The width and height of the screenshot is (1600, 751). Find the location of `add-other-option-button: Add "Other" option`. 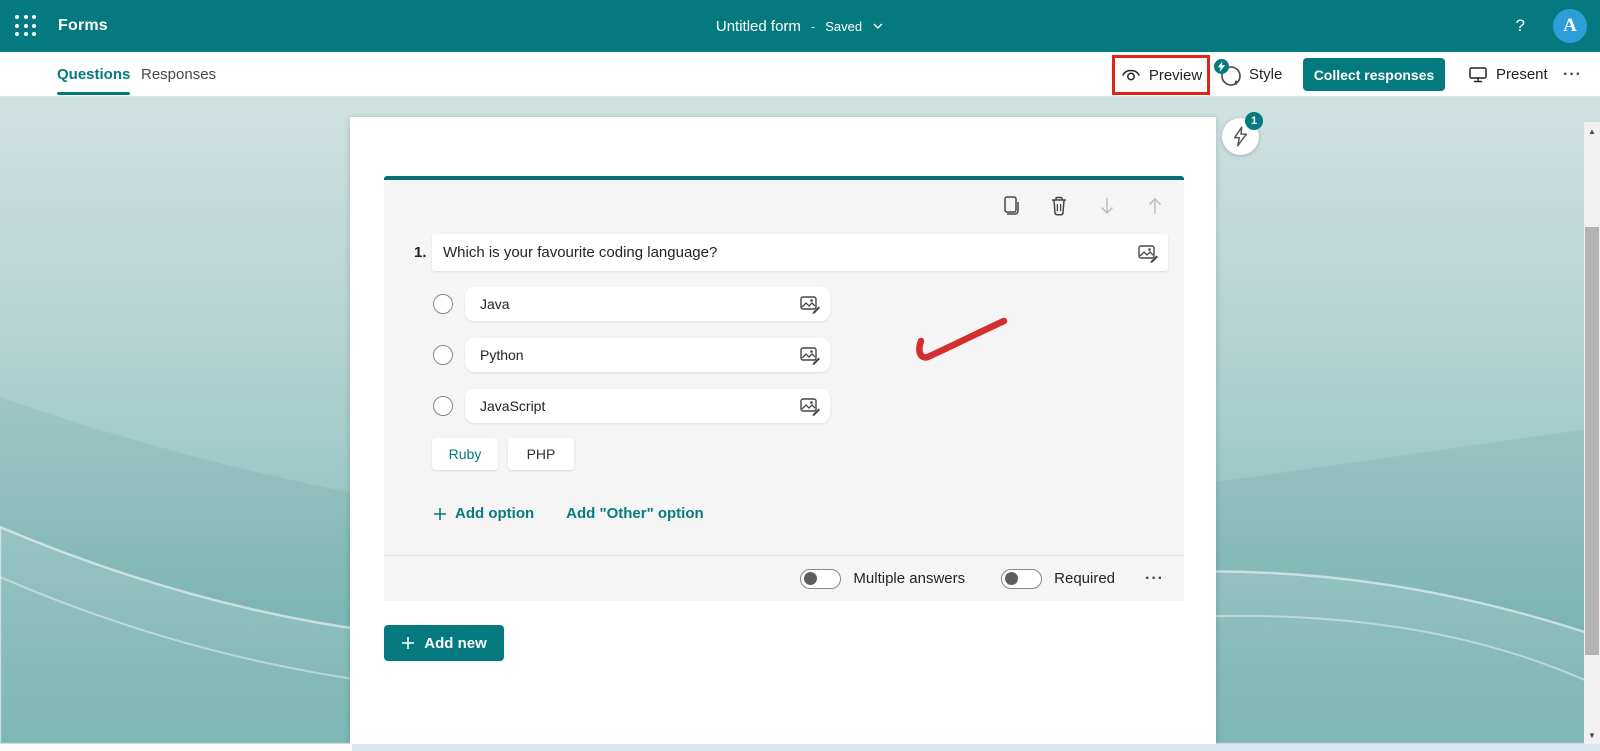

add-other-option-button: Add "Other" option is located at coordinates (635, 513).